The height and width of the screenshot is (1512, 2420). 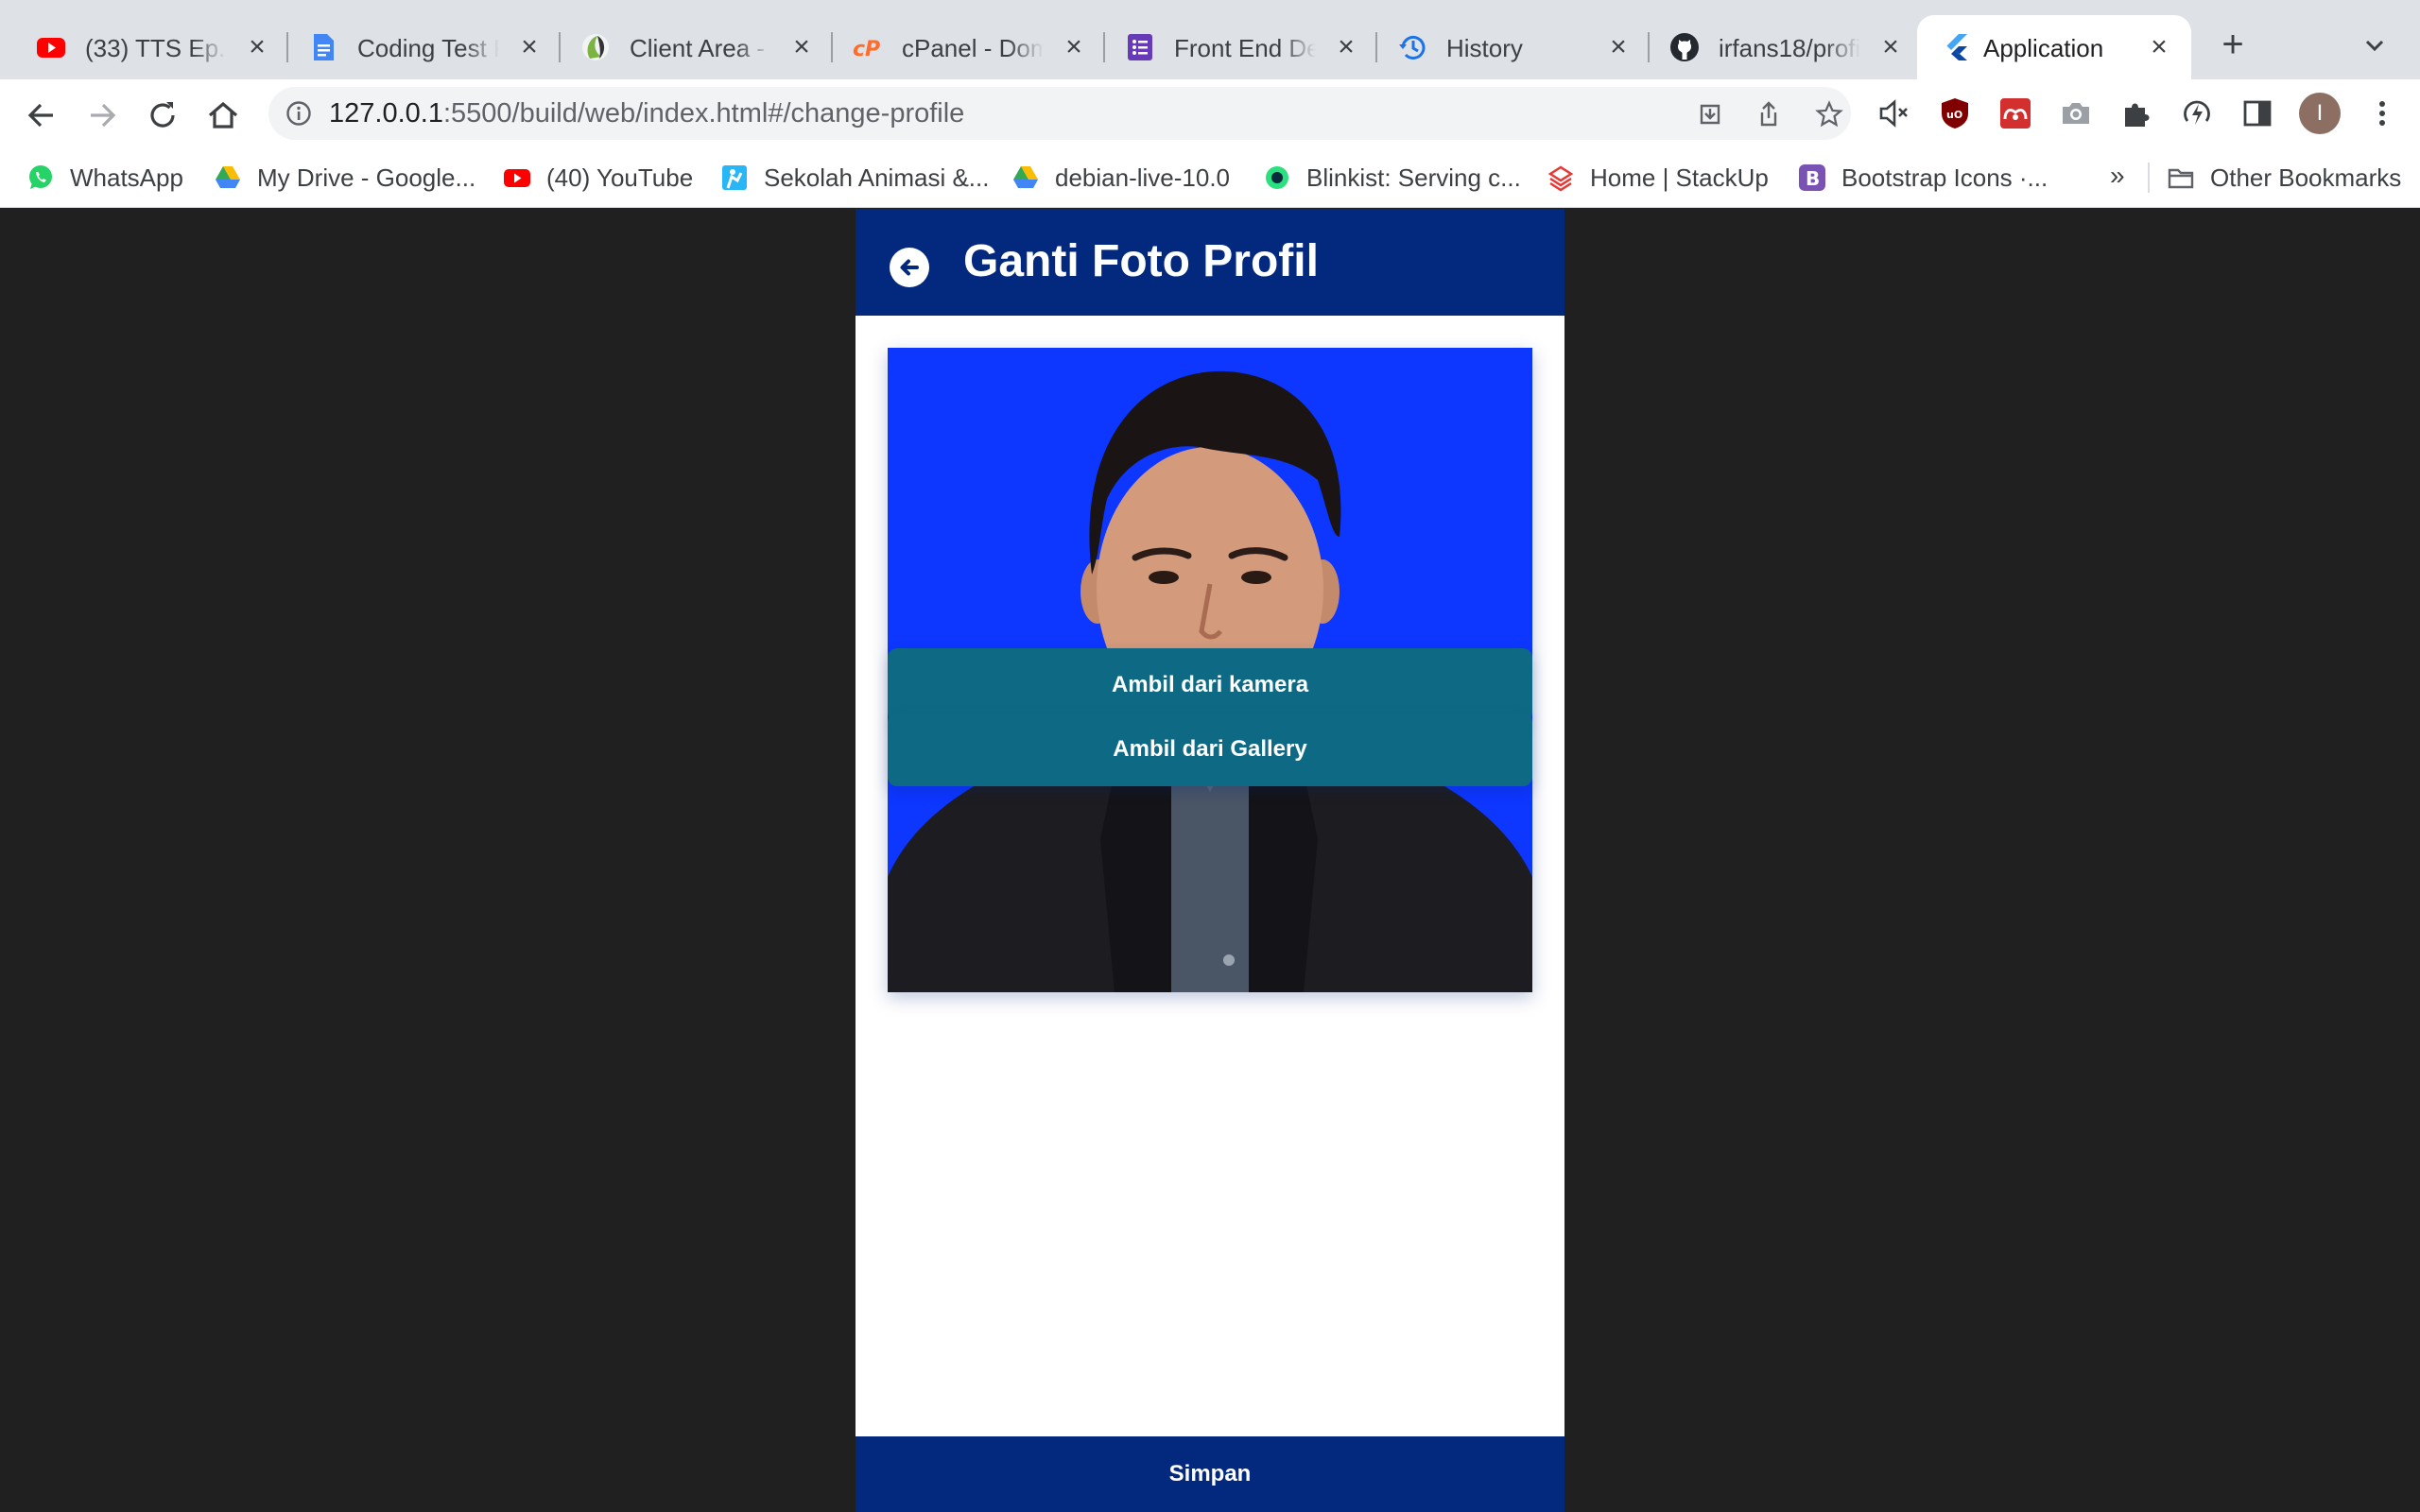 What do you see at coordinates (41, 115) in the screenshot?
I see `back-arrow-icon` at bounding box center [41, 115].